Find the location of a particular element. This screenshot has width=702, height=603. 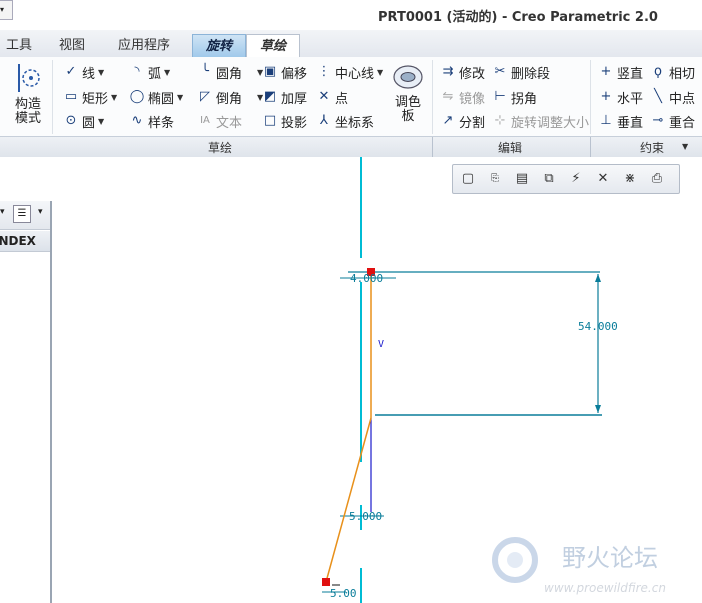

corner-icon: ⊢ is located at coordinates (500, 96).